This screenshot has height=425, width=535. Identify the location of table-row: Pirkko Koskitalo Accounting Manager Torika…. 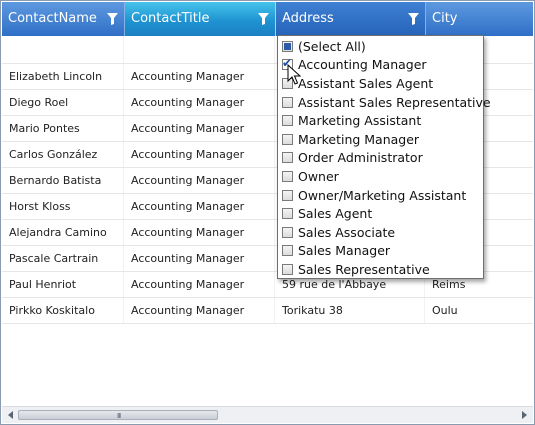
(267, 311).